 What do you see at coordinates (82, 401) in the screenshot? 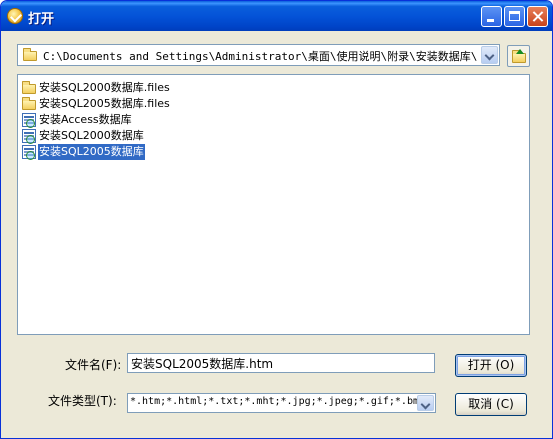
I see `filetype-label: 文件类型(T):` at bounding box center [82, 401].